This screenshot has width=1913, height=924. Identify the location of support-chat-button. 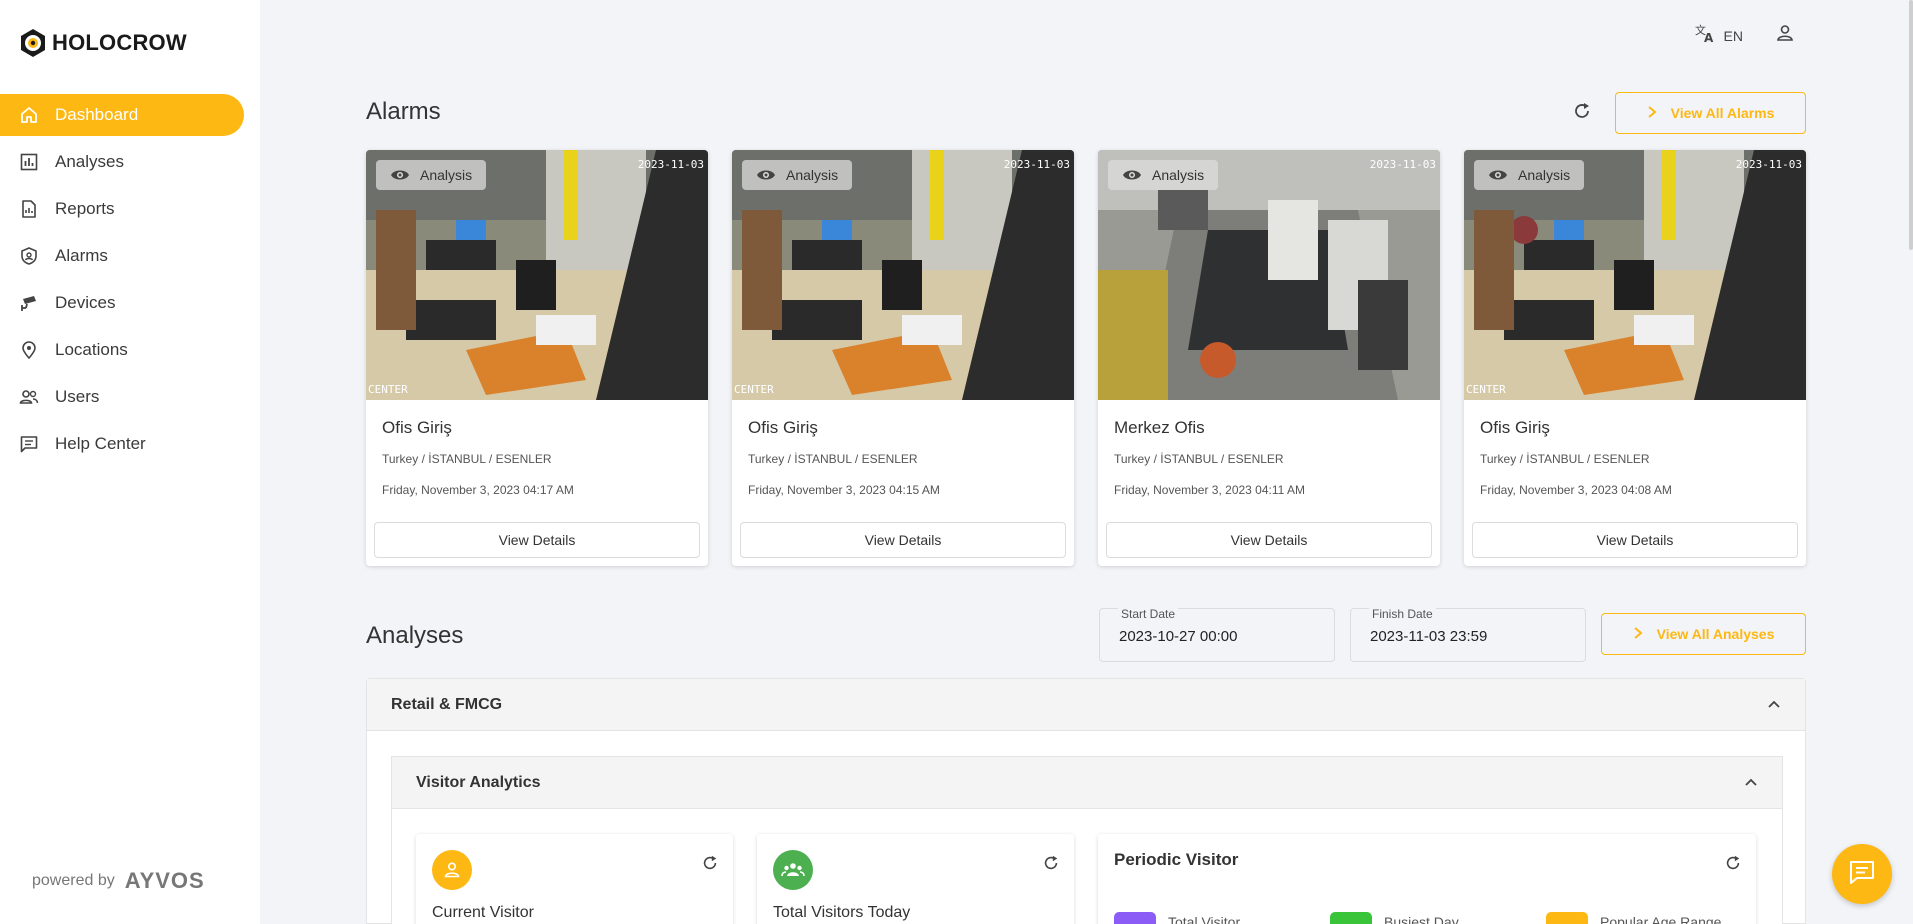
(1862, 874).